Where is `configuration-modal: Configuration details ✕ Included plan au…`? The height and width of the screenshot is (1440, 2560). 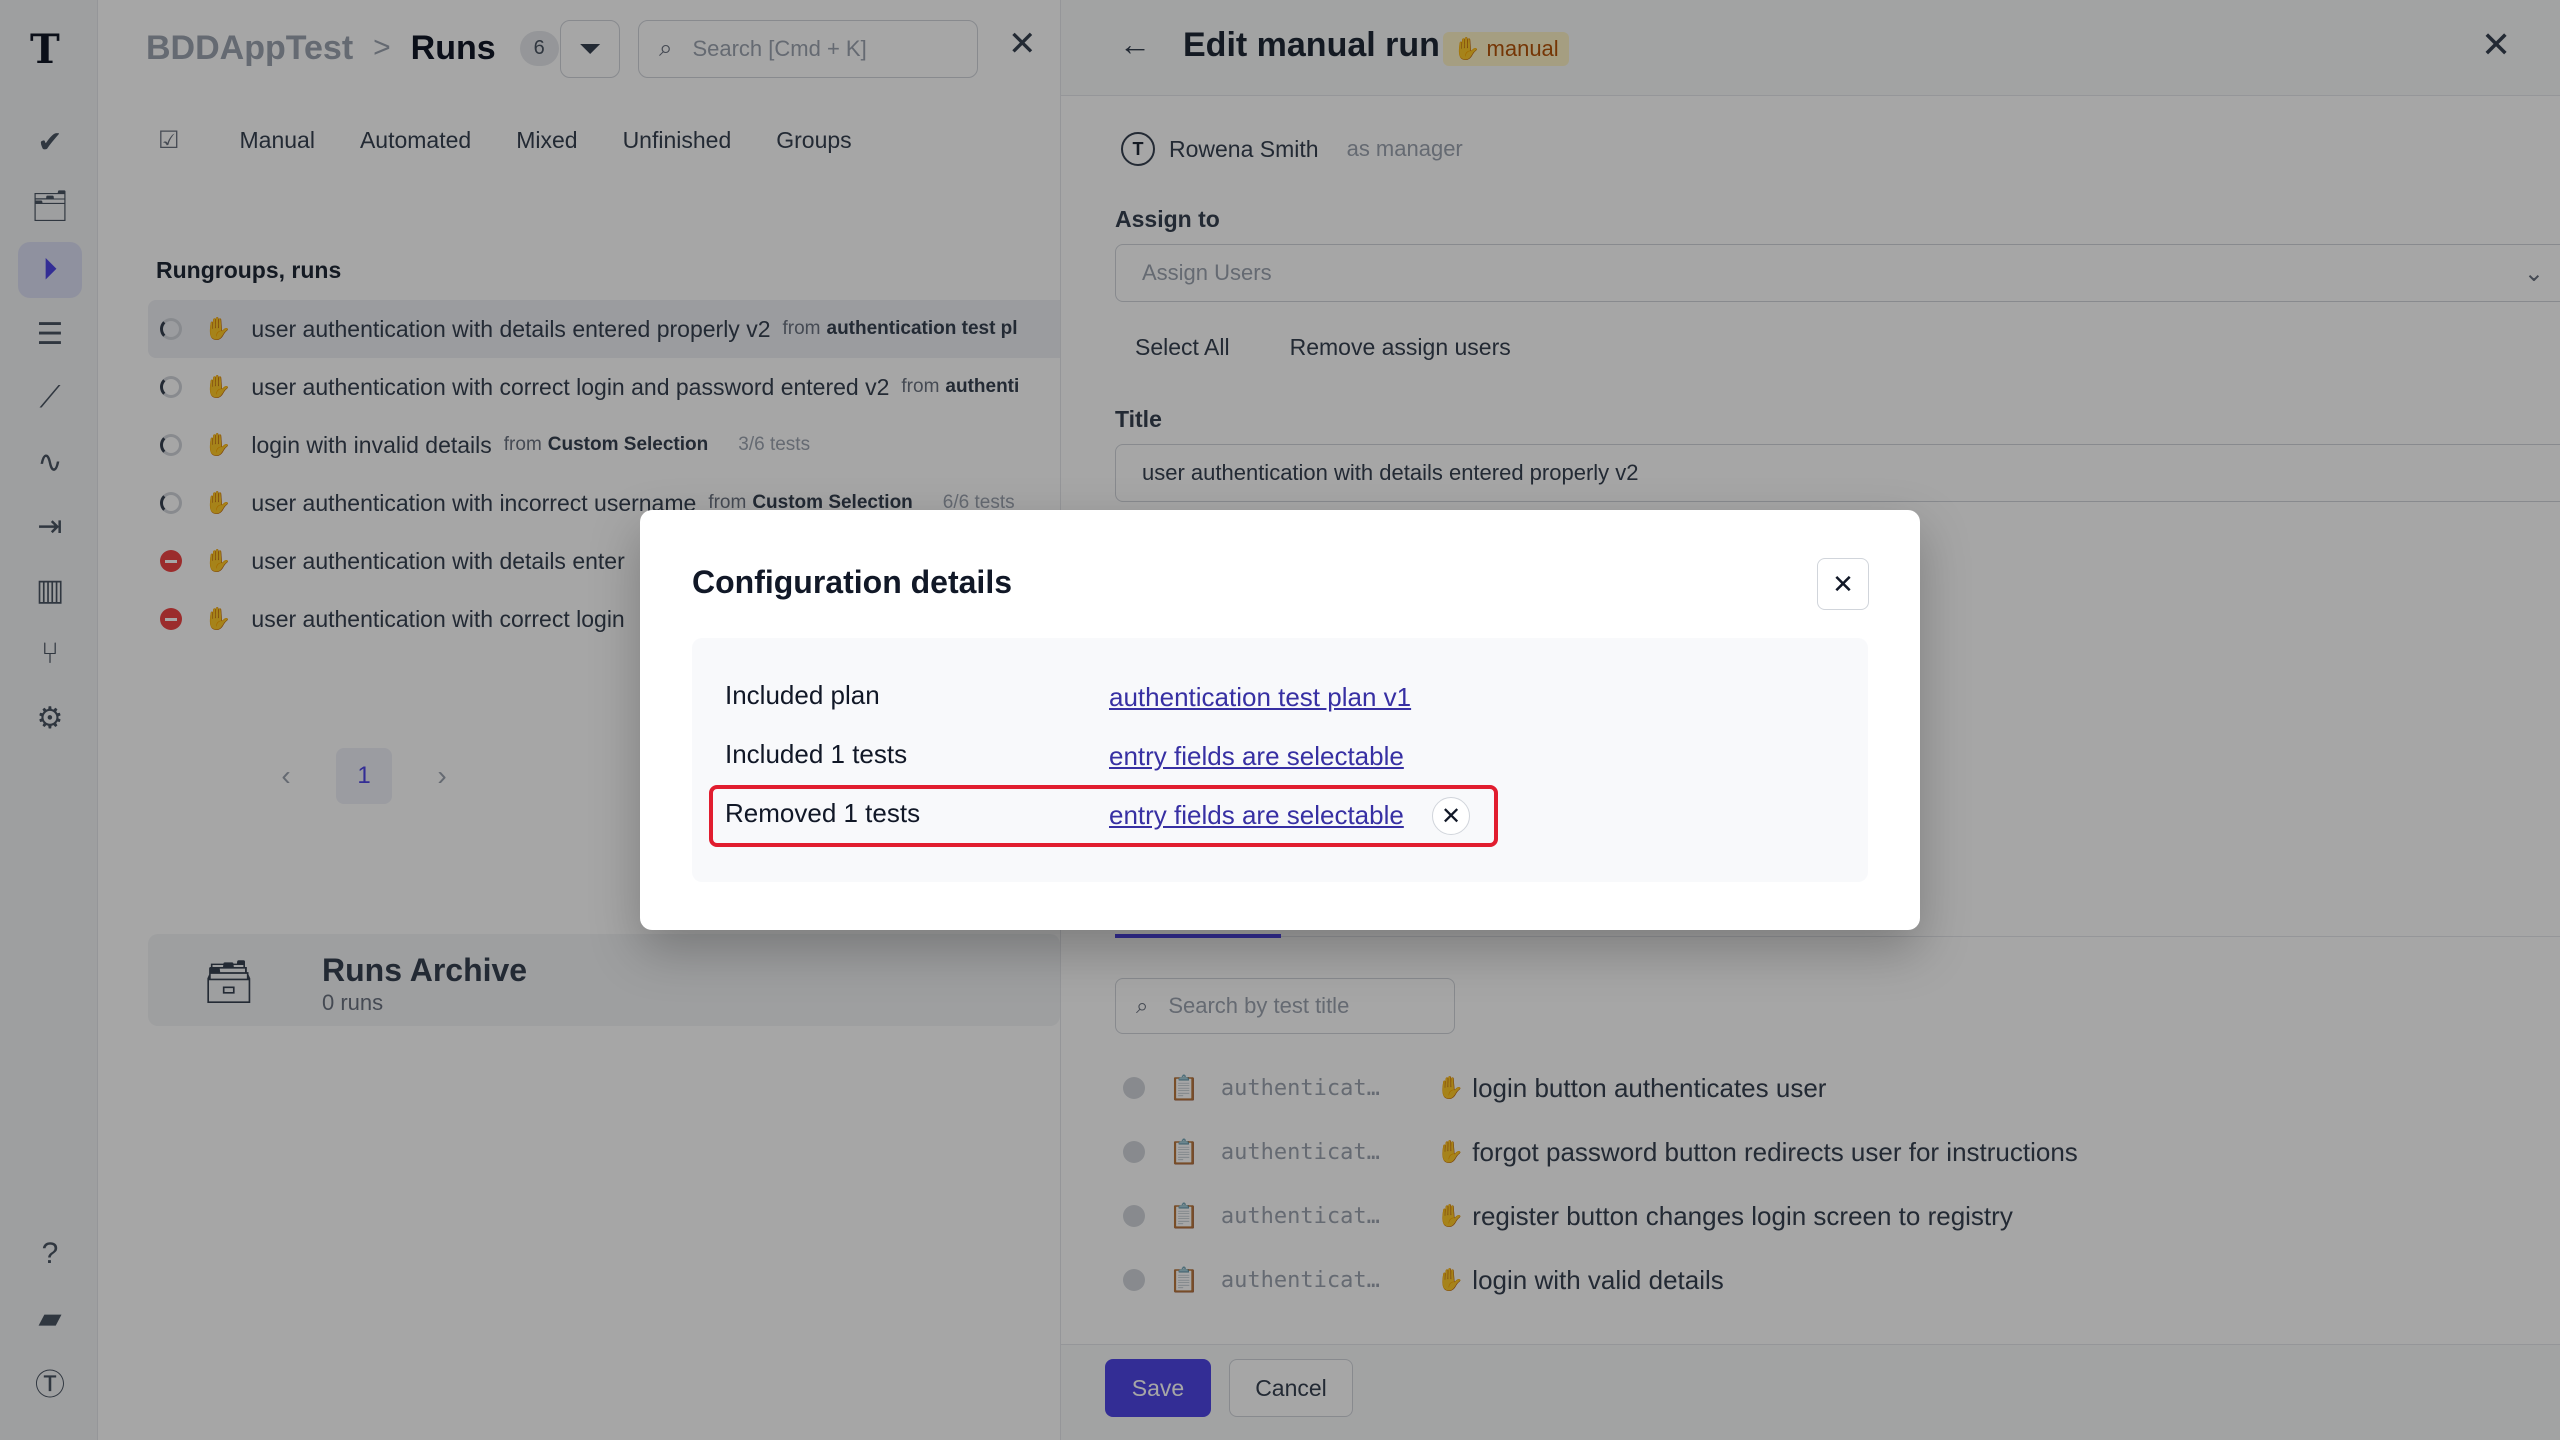
configuration-modal: Configuration details ✕ Included plan au… is located at coordinates (1280, 720).